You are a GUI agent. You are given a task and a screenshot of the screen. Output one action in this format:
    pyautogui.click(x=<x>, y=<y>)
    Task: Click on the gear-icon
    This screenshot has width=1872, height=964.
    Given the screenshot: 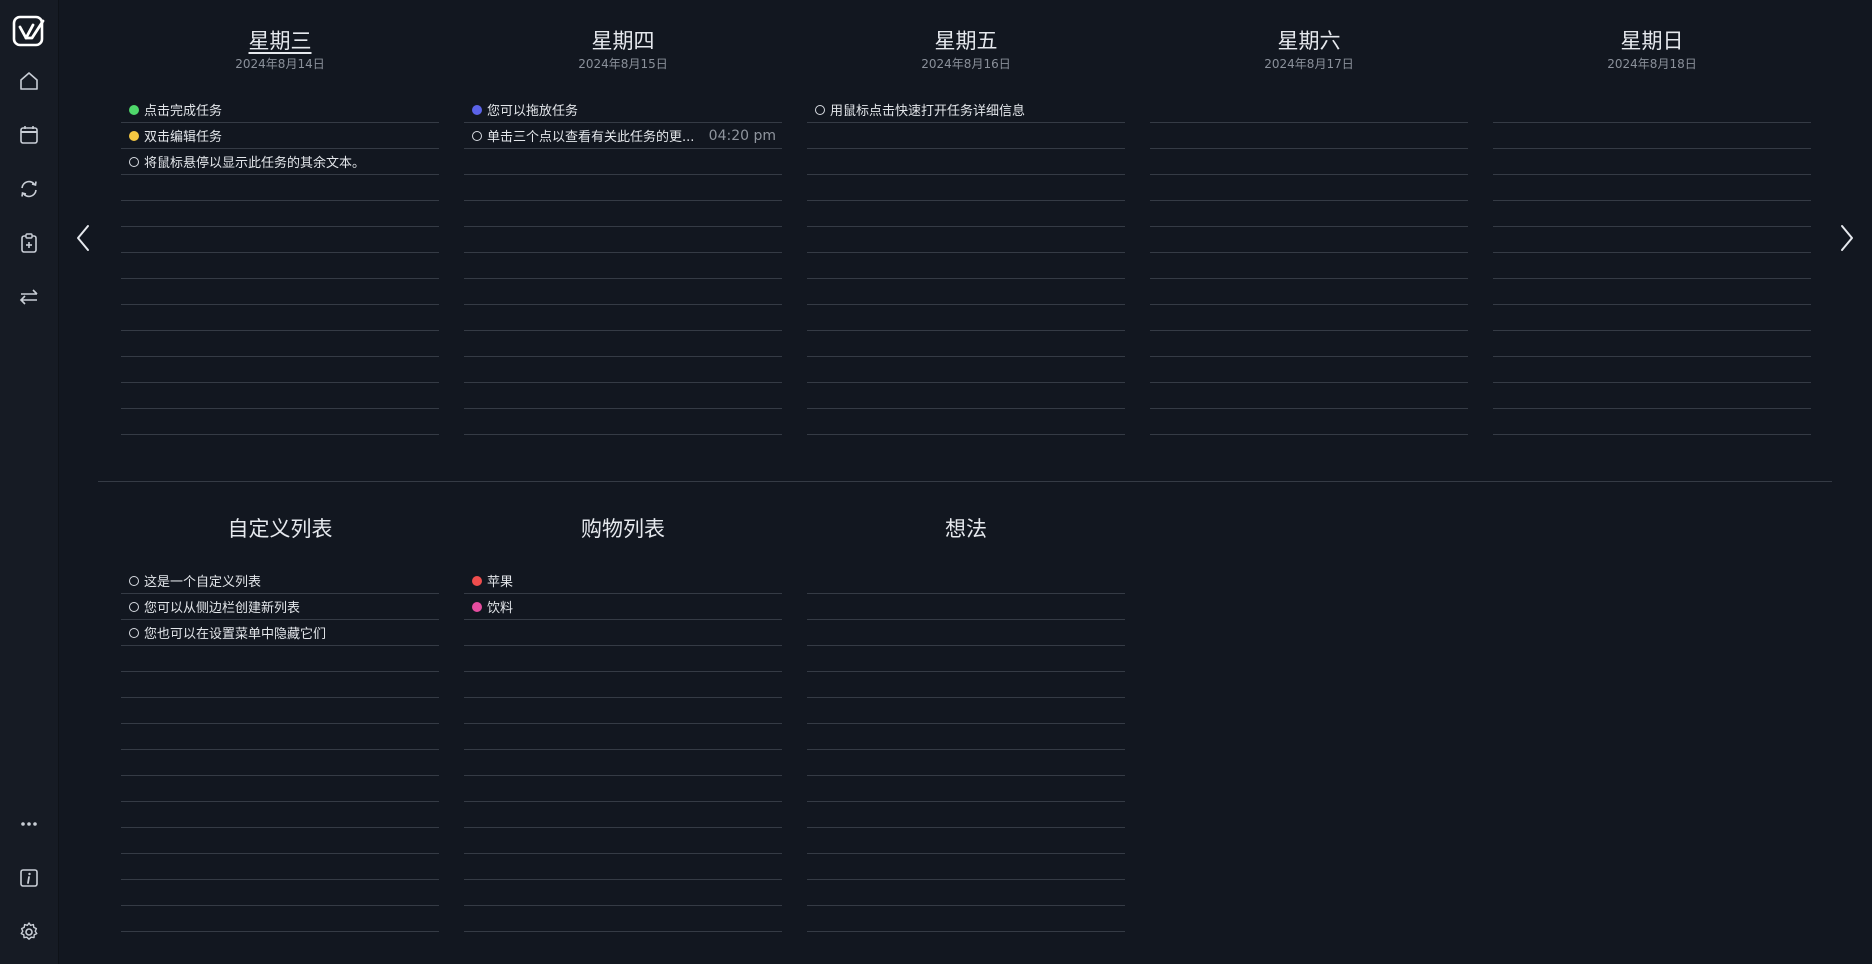 What is the action you would take?
    pyautogui.click(x=29, y=932)
    